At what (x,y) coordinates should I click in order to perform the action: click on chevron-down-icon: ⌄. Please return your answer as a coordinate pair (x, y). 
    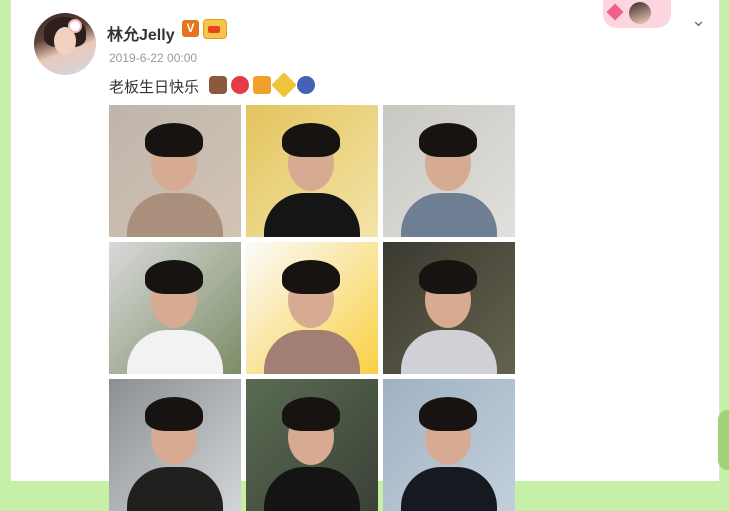
    Looking at the image, I should click on (698, 20).